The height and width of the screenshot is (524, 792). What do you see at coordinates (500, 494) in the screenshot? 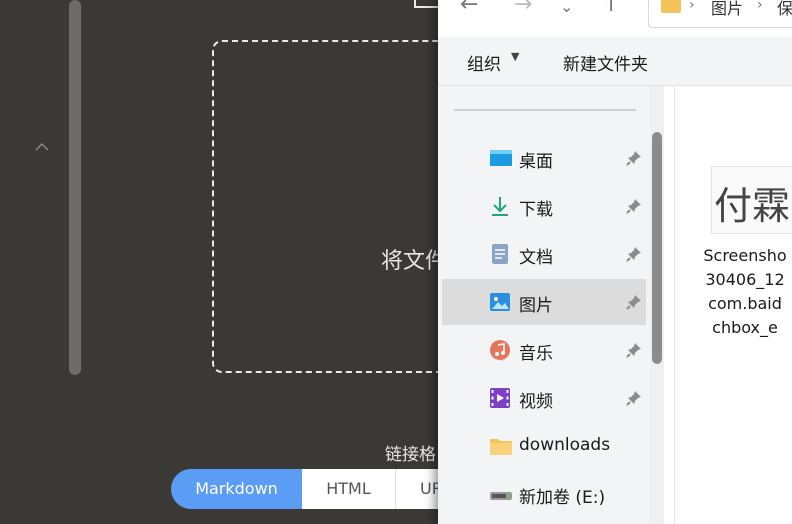
I see `drive-icon` at bounding box center [500, 494].